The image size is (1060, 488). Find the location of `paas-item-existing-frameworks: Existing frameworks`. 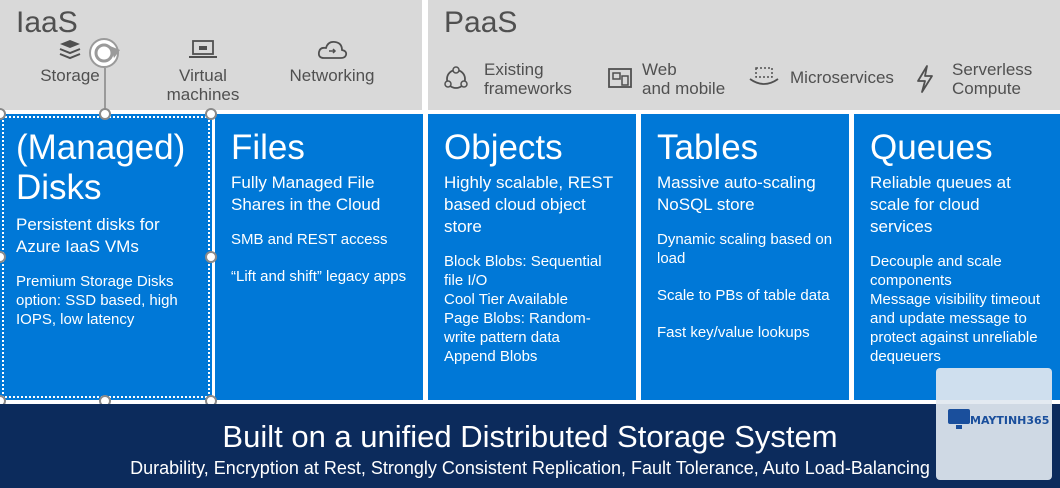

paas-item-existing-frameworks: Existing frameworks is located at coordinates (507, 79).